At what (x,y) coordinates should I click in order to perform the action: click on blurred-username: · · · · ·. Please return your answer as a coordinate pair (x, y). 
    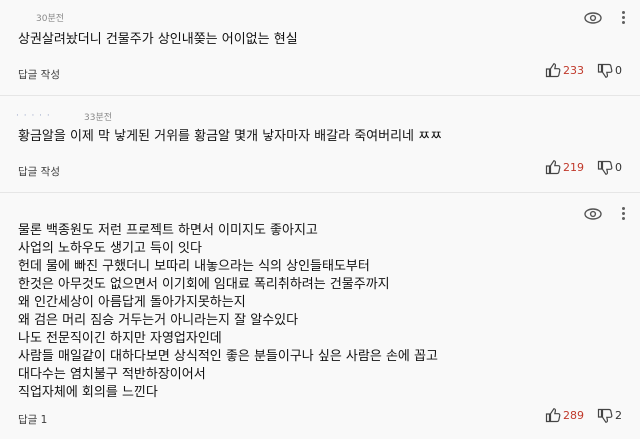
    Looking at the image, I should click on (33, 116).